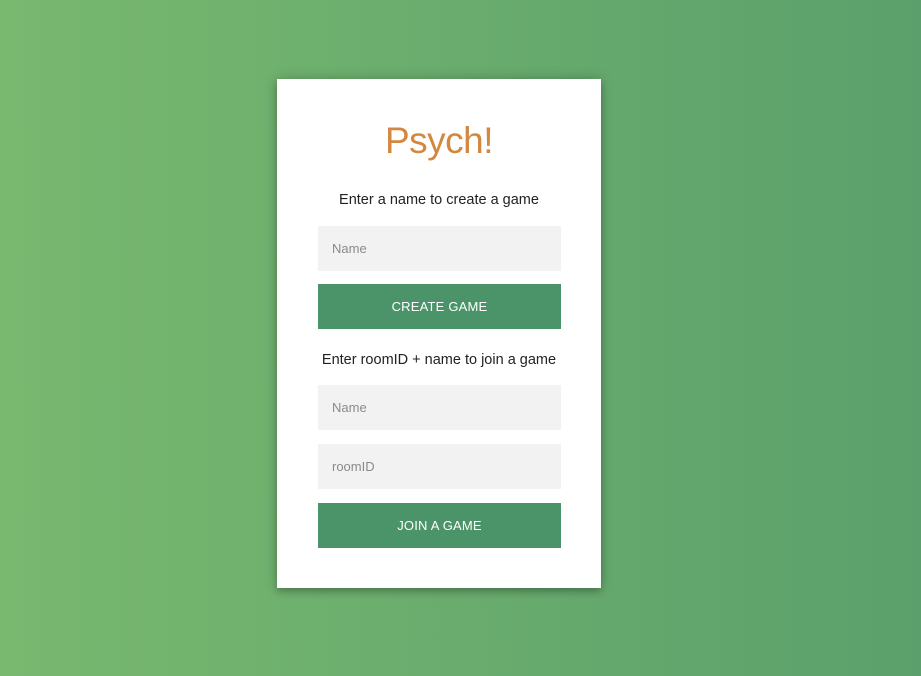 The width and height of the screenshot is (921, 676). What do you see at coordinates (439, 525) in the screenshot?
I see `join-game-button: JOIN A GAME` at bounding box center [439, 525].